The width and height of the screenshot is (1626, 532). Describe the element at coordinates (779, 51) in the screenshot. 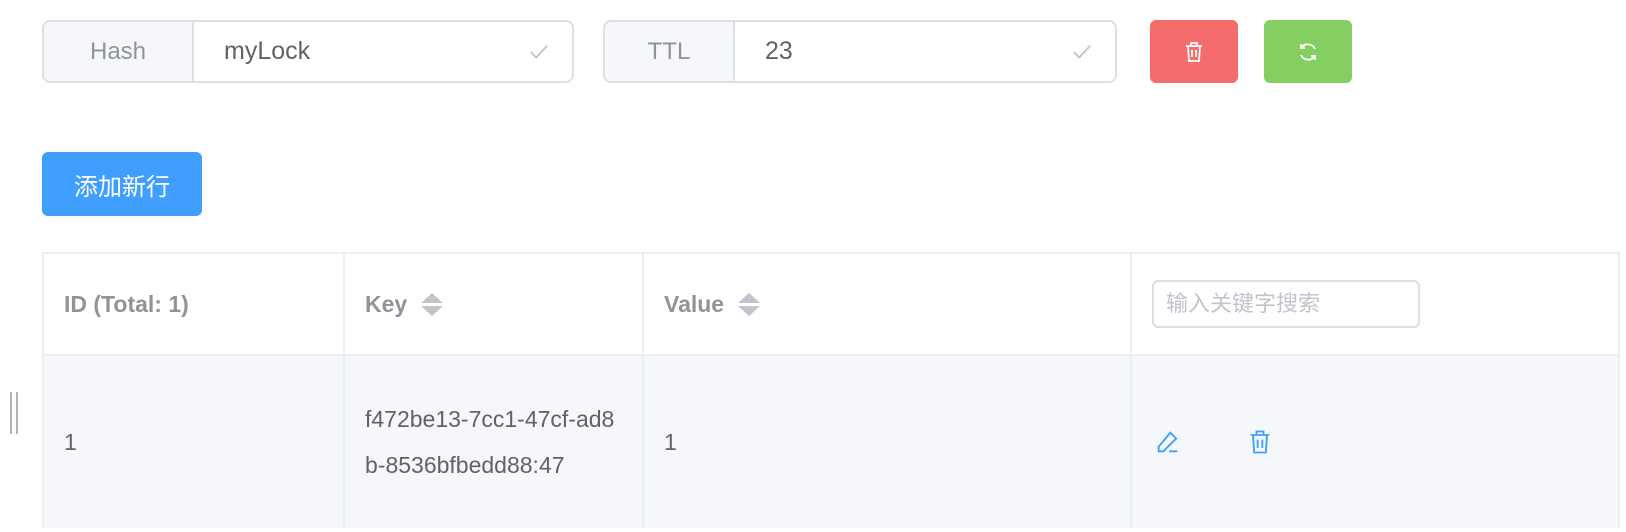

I see `ttl-value: 23` at that location.